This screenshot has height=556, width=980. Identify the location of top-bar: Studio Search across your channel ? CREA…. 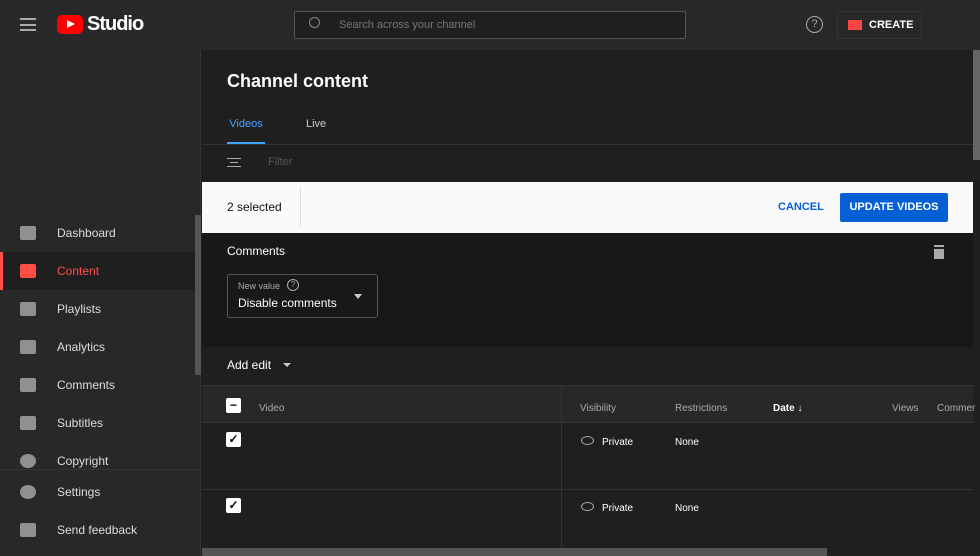
(490, 25).